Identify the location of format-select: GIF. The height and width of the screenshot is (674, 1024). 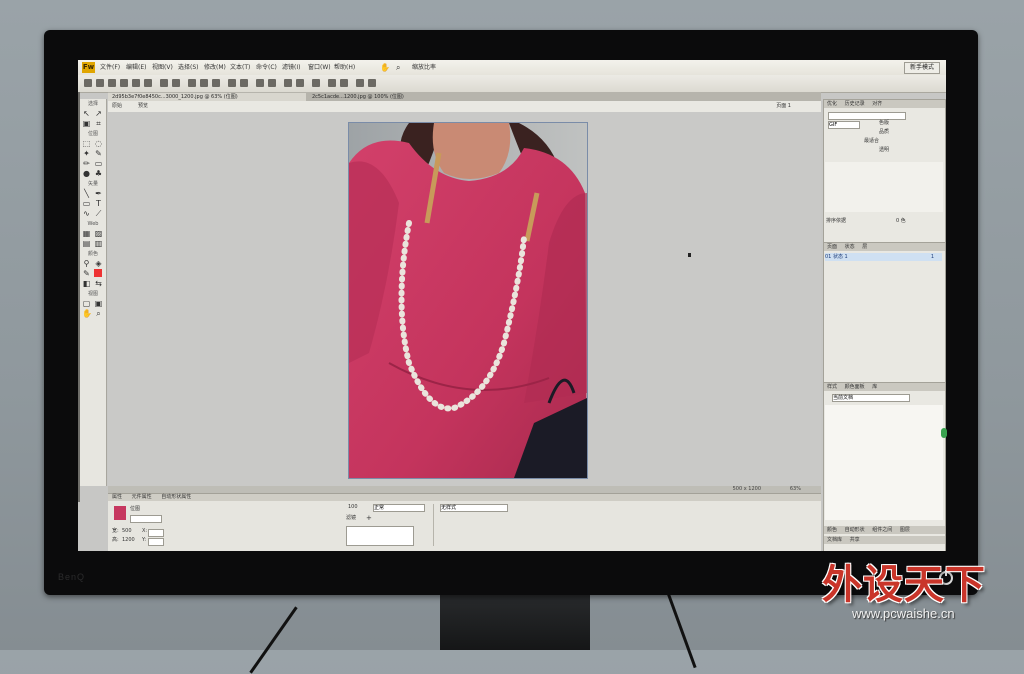
(844, 125).